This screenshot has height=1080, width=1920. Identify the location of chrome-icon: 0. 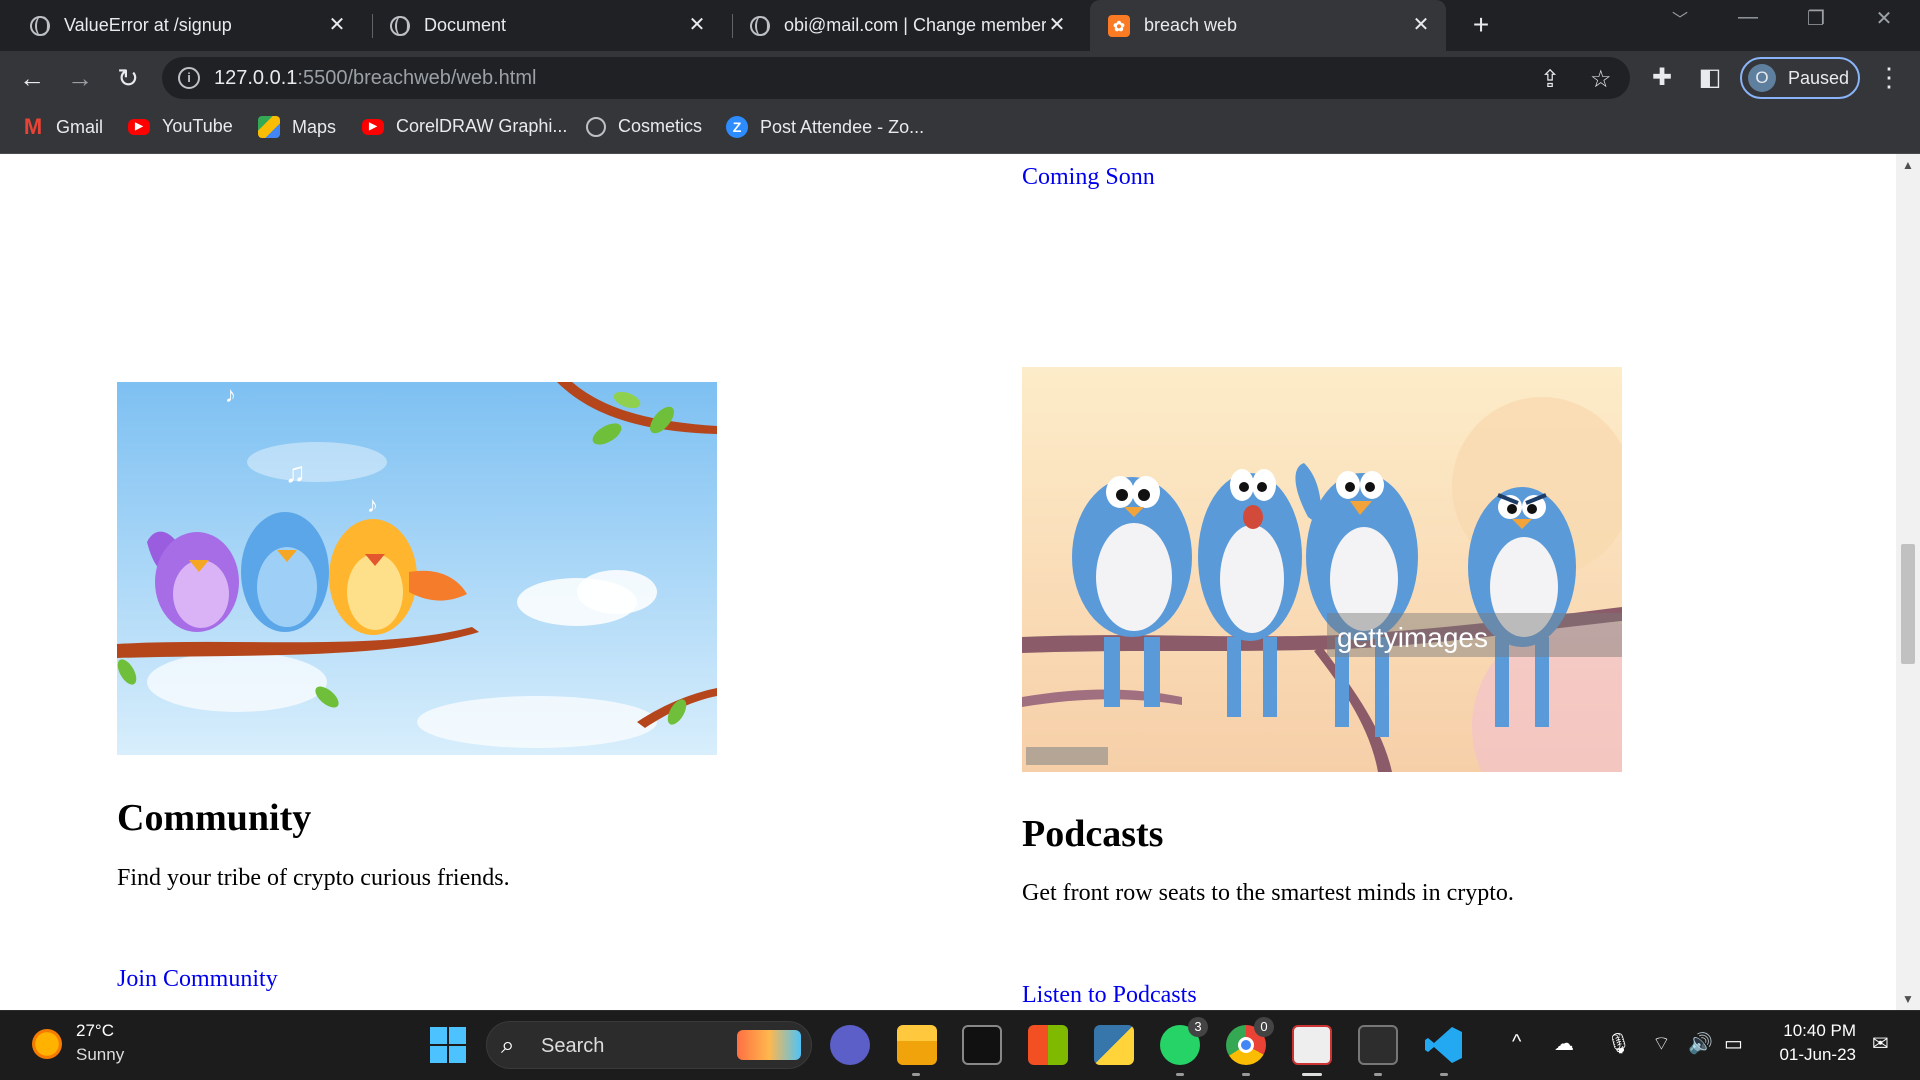
(1250, 1041).